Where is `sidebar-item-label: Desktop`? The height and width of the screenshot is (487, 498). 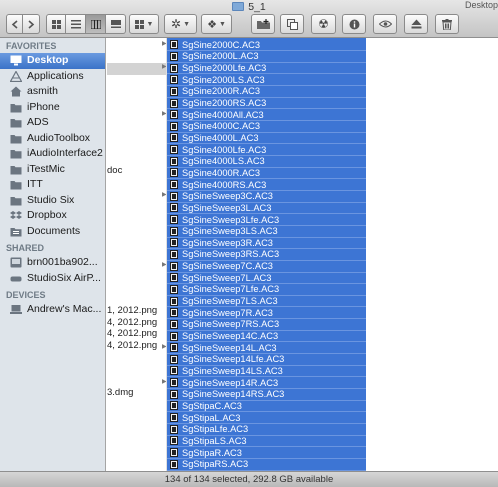
sidebar-item-label: Desktop is located at coordinates (48, 60).